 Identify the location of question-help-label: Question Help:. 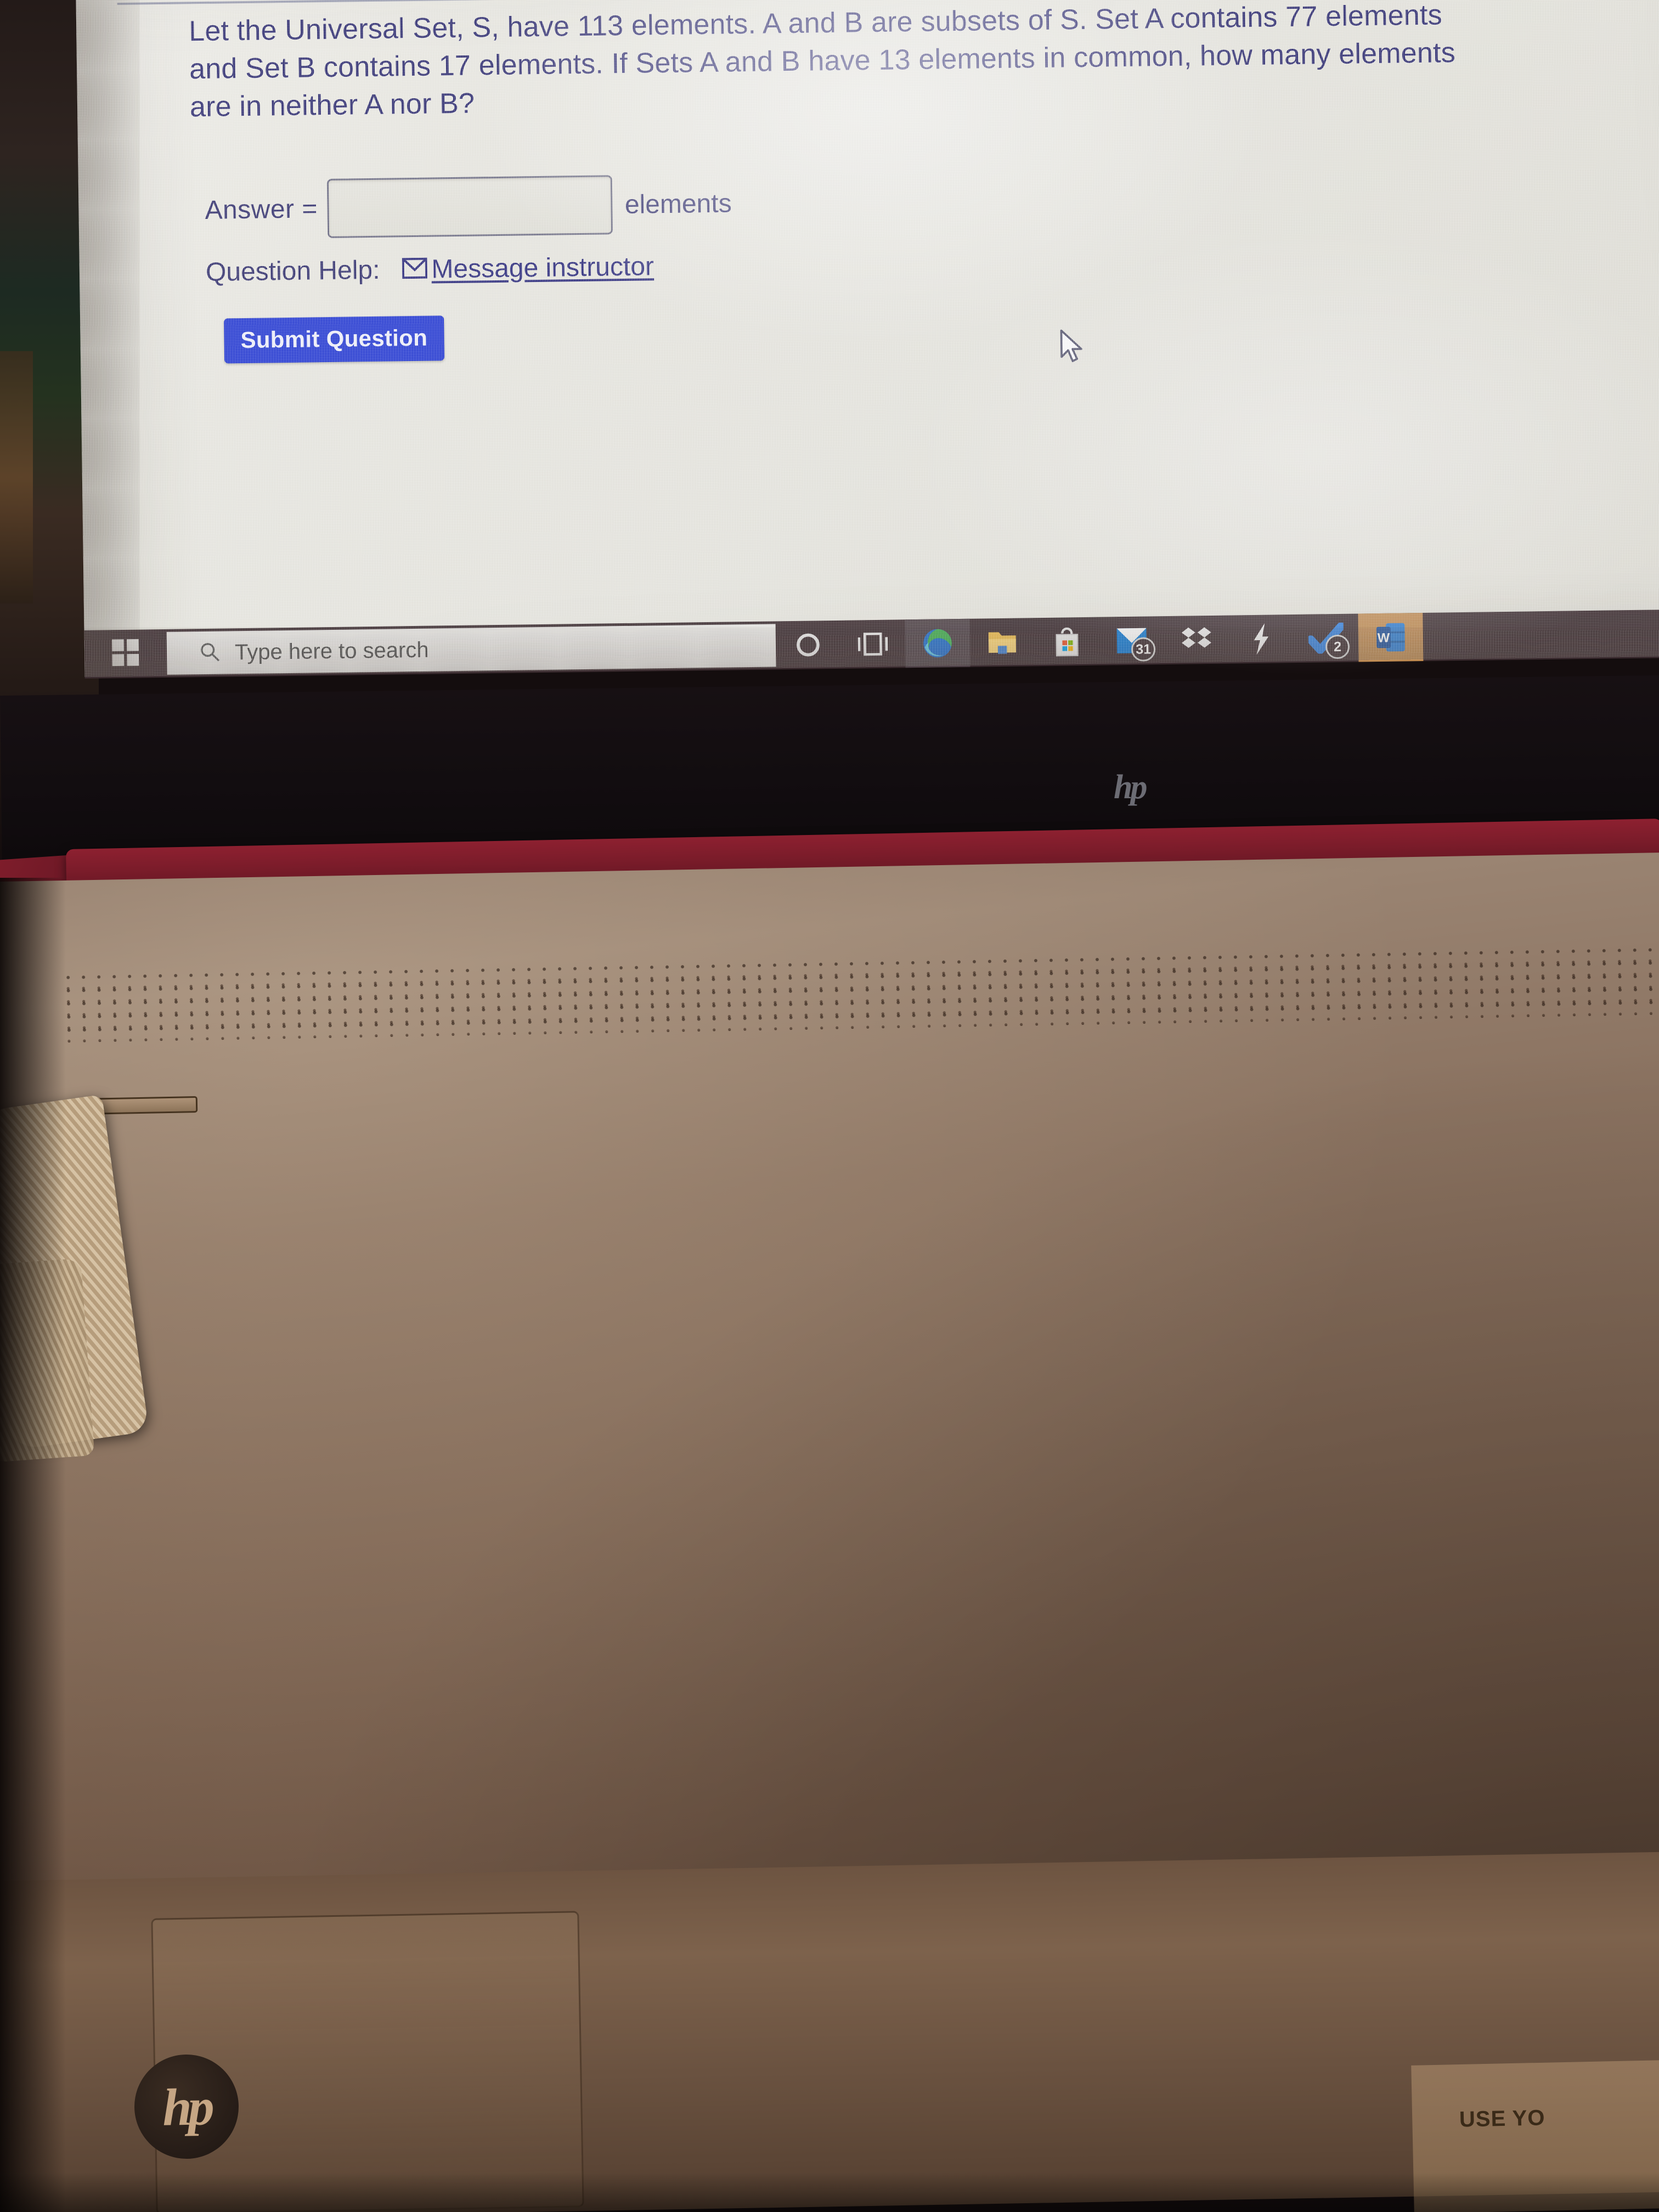
(292, 271).